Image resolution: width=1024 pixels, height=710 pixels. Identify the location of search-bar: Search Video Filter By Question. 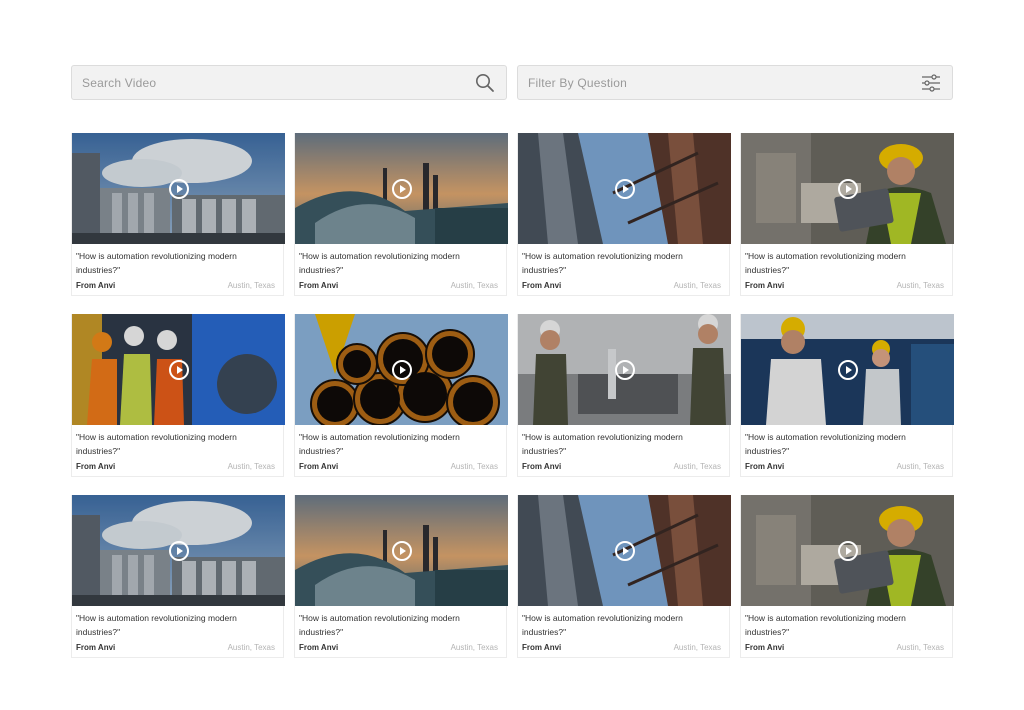
(512, 82).